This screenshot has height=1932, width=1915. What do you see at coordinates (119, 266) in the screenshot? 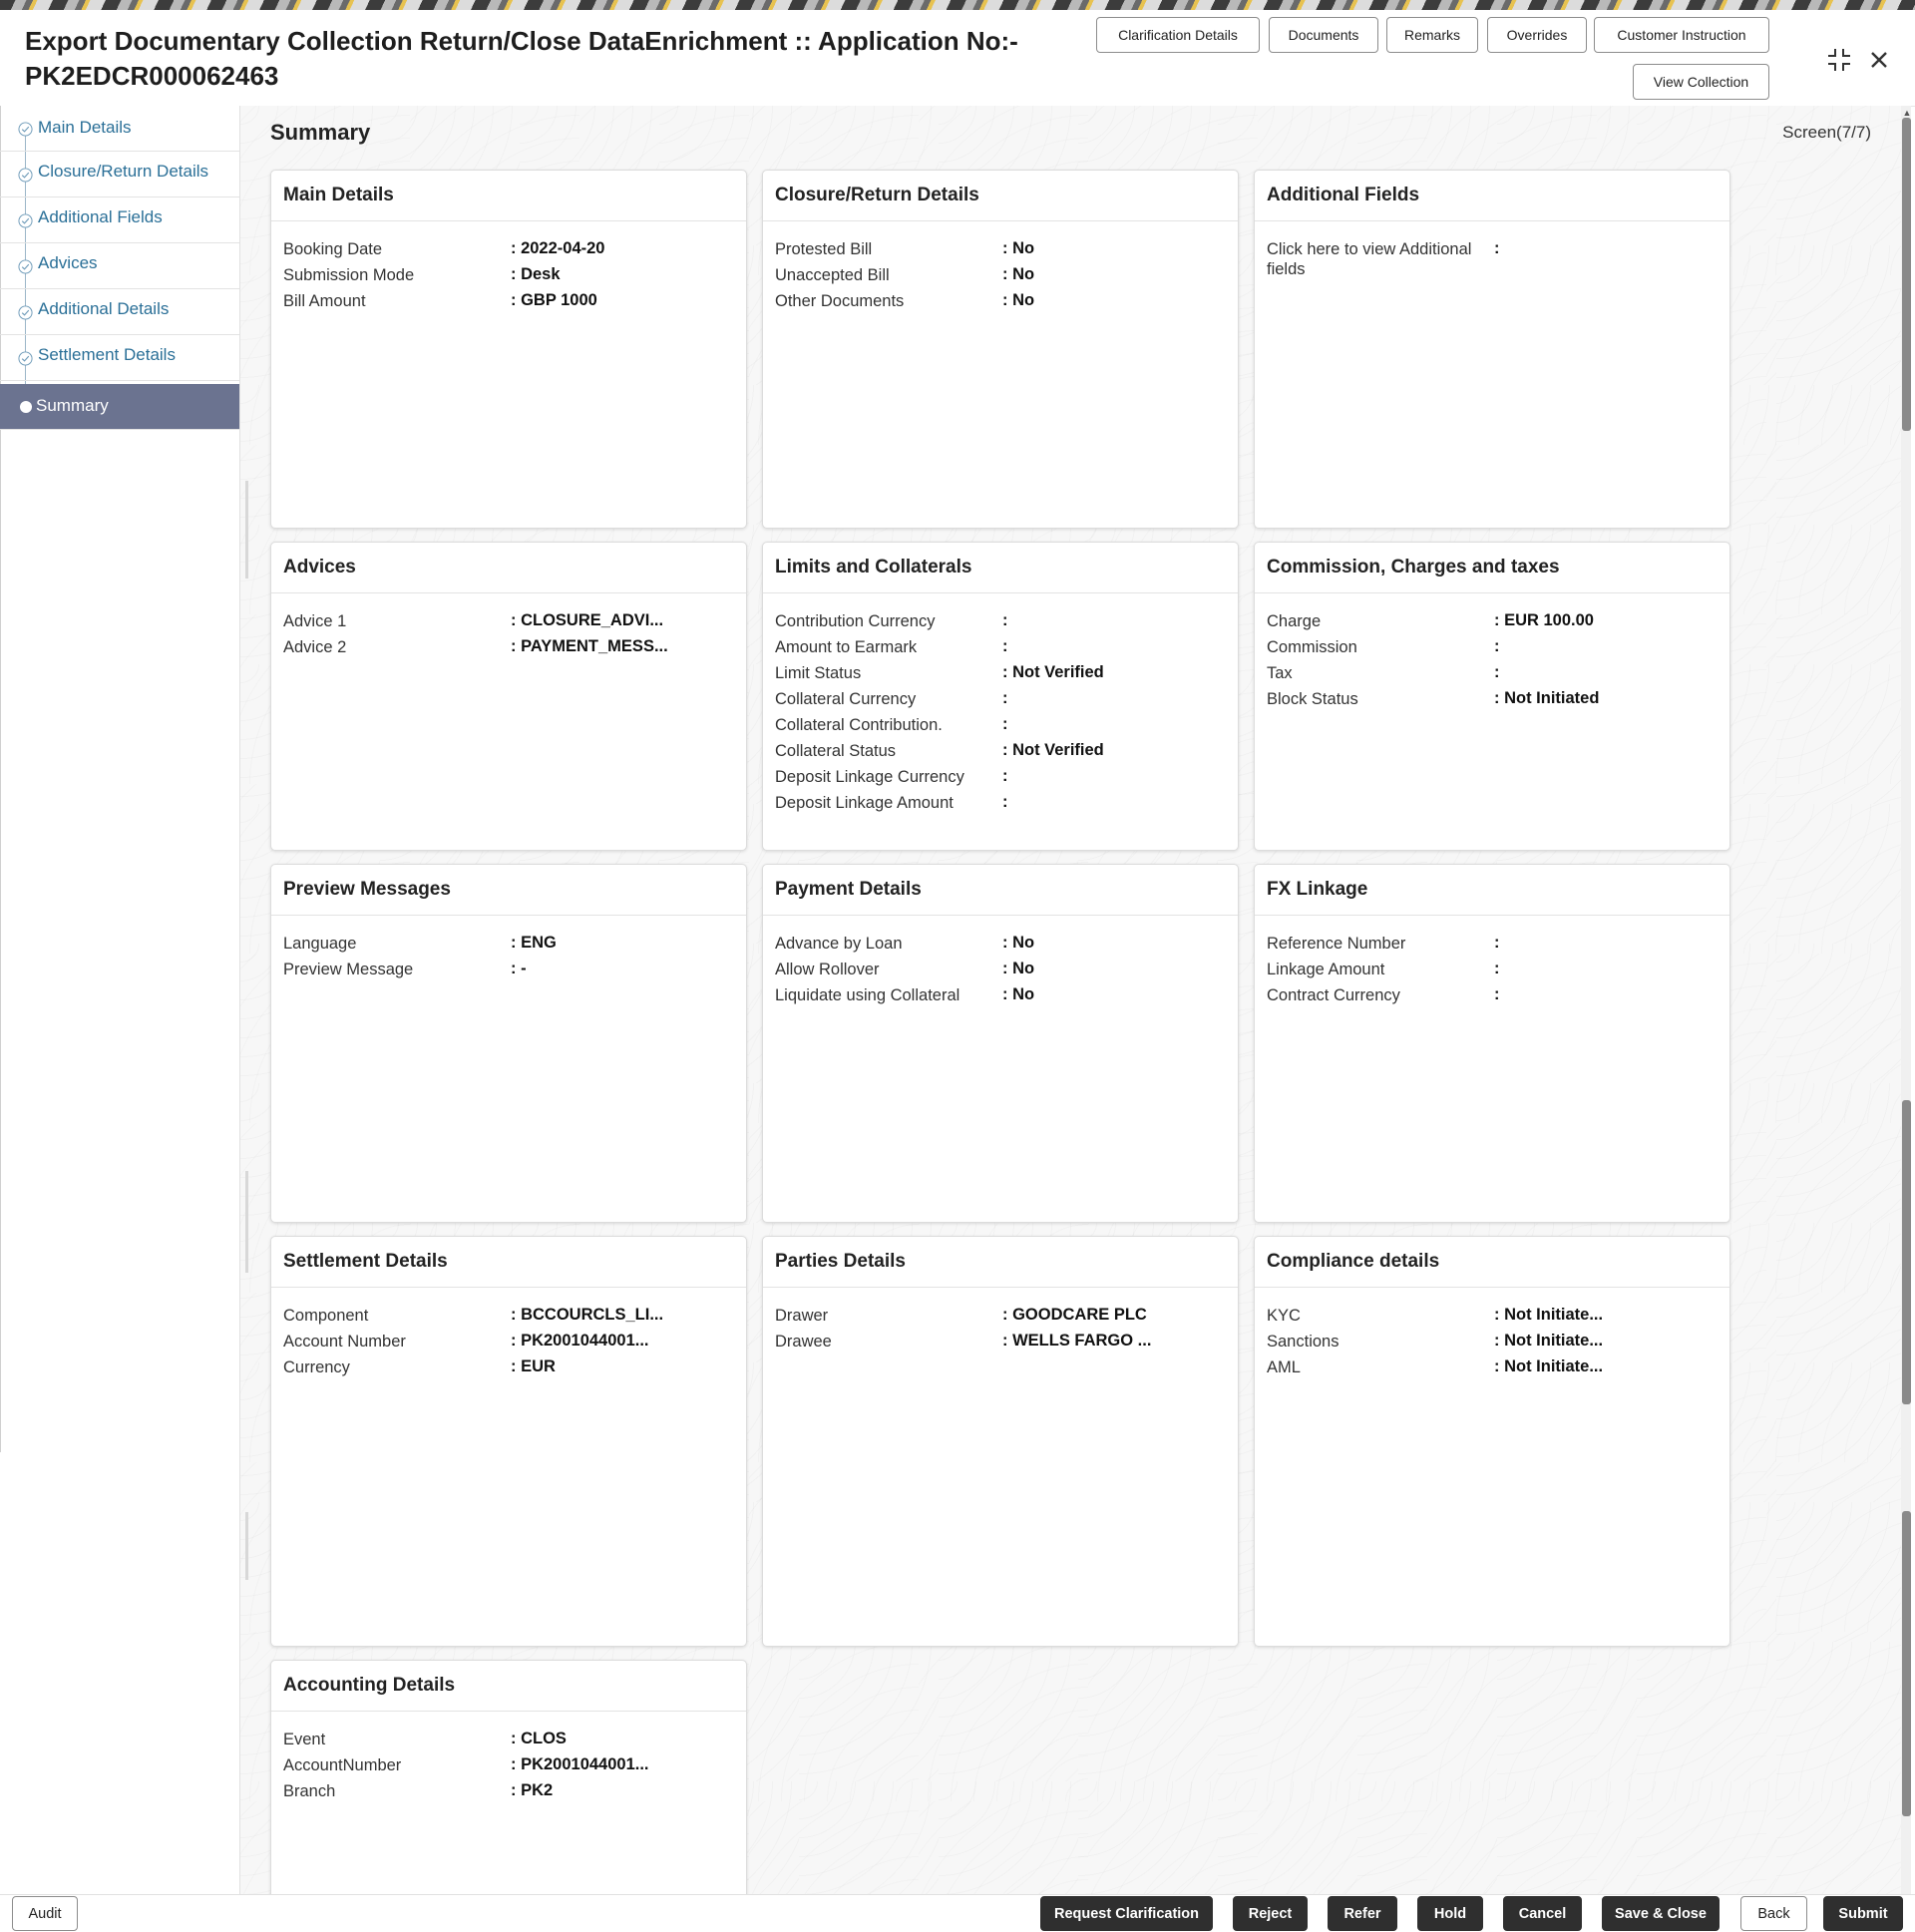
I see `sidebar-item-advices: Advices` at bounding box center [119, 266].